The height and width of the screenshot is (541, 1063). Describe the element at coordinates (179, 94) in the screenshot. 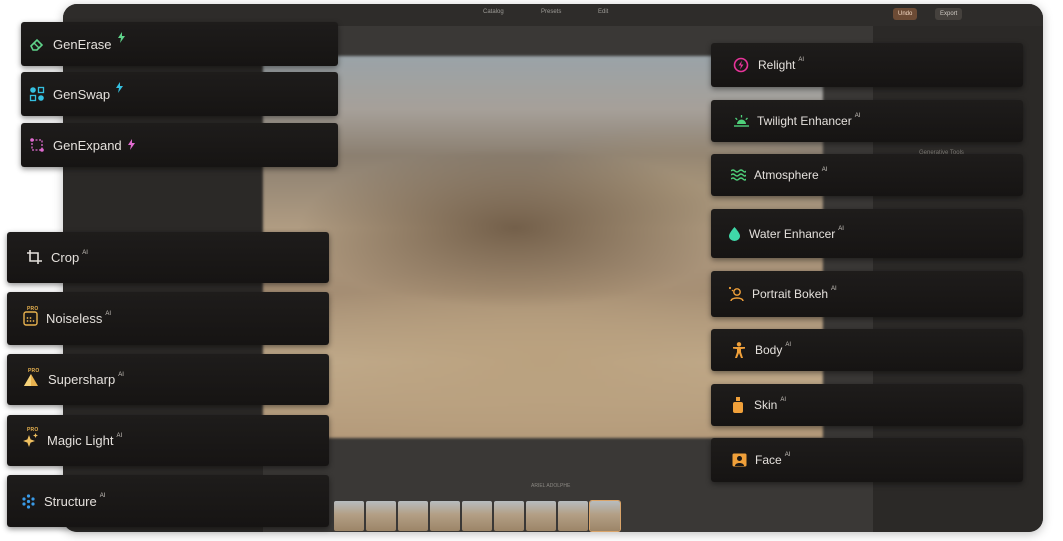

I see `genswap-card: GenSwap` at that location.